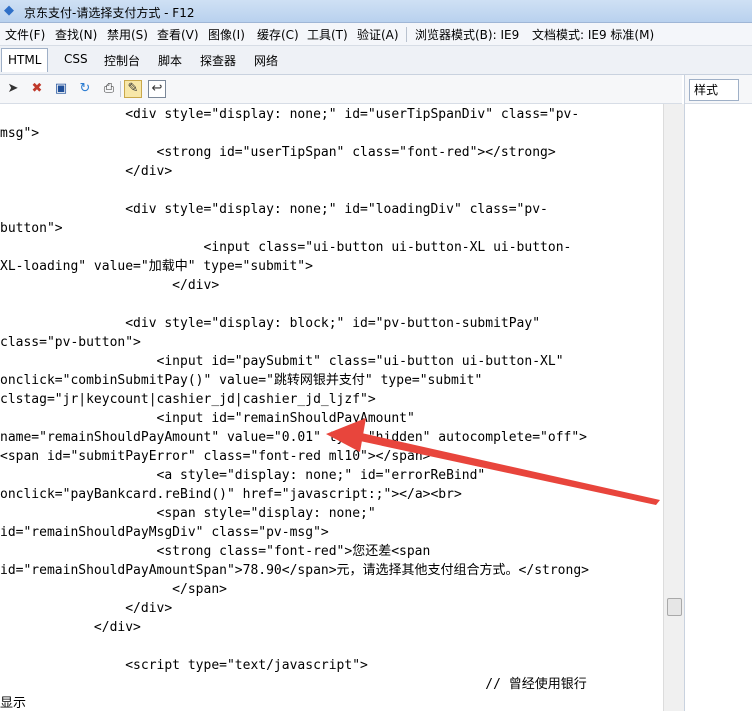  I want to click on menu-view: 查看(V), so click(178, 34).